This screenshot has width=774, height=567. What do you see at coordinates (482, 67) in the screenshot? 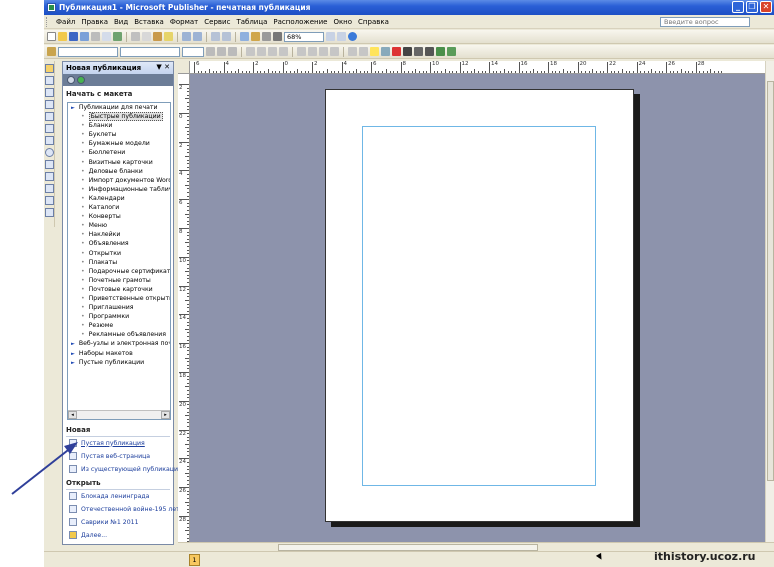
I see `horizontal-ruler: 6 4 2 0 2 4 6 8 10 12 14 16 18 20 22 24 26 28` at bounding box center [482, 67].